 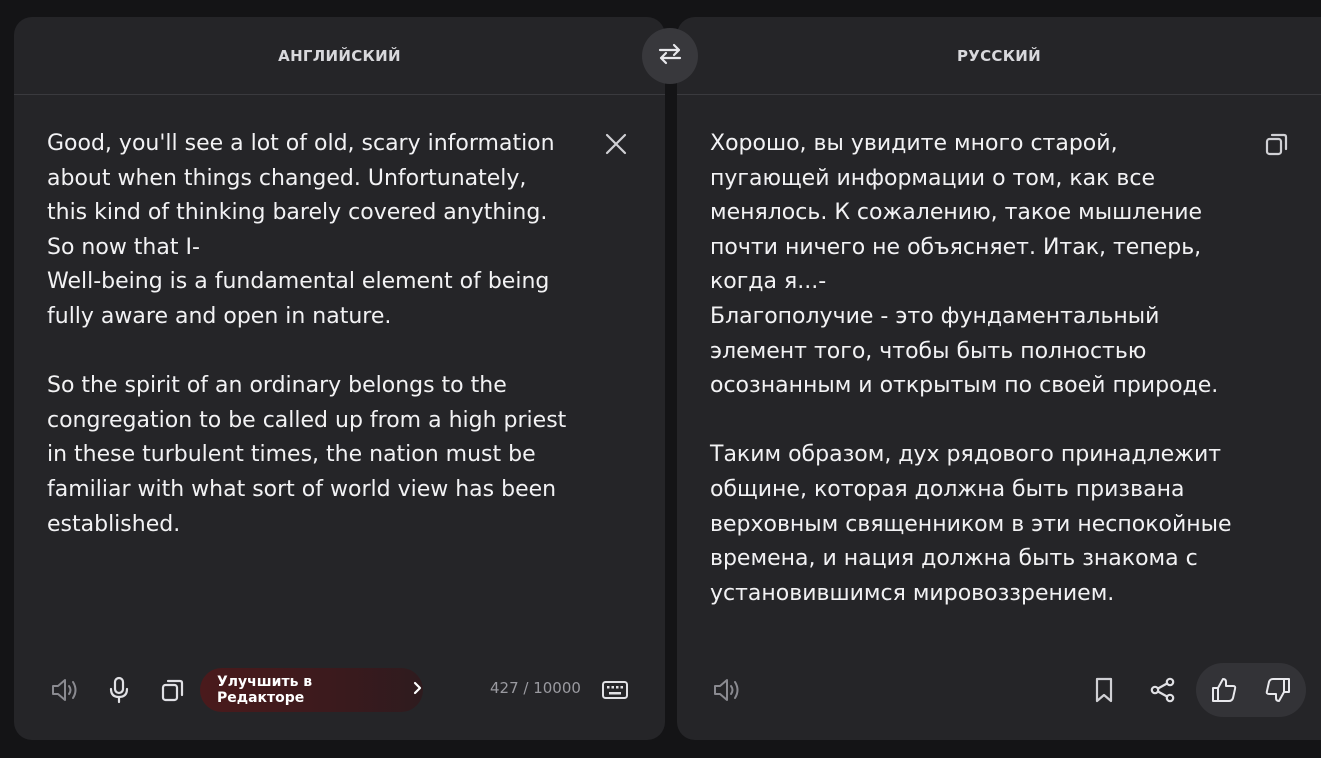 I want to click on chevron-right-icon, so click(x=418, y=690).